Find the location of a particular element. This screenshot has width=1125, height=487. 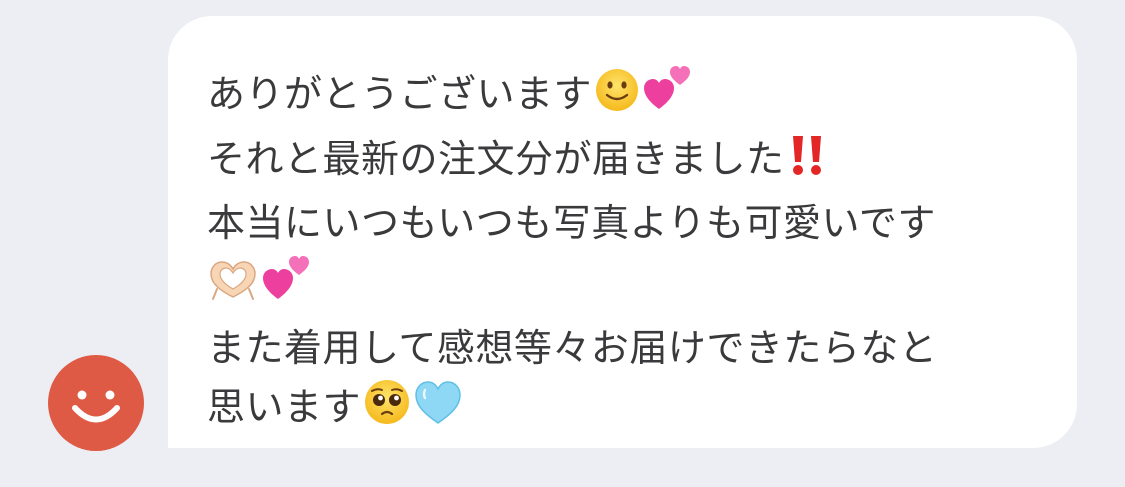

light-blue-heart-icon is located at coordinates (438, 410).